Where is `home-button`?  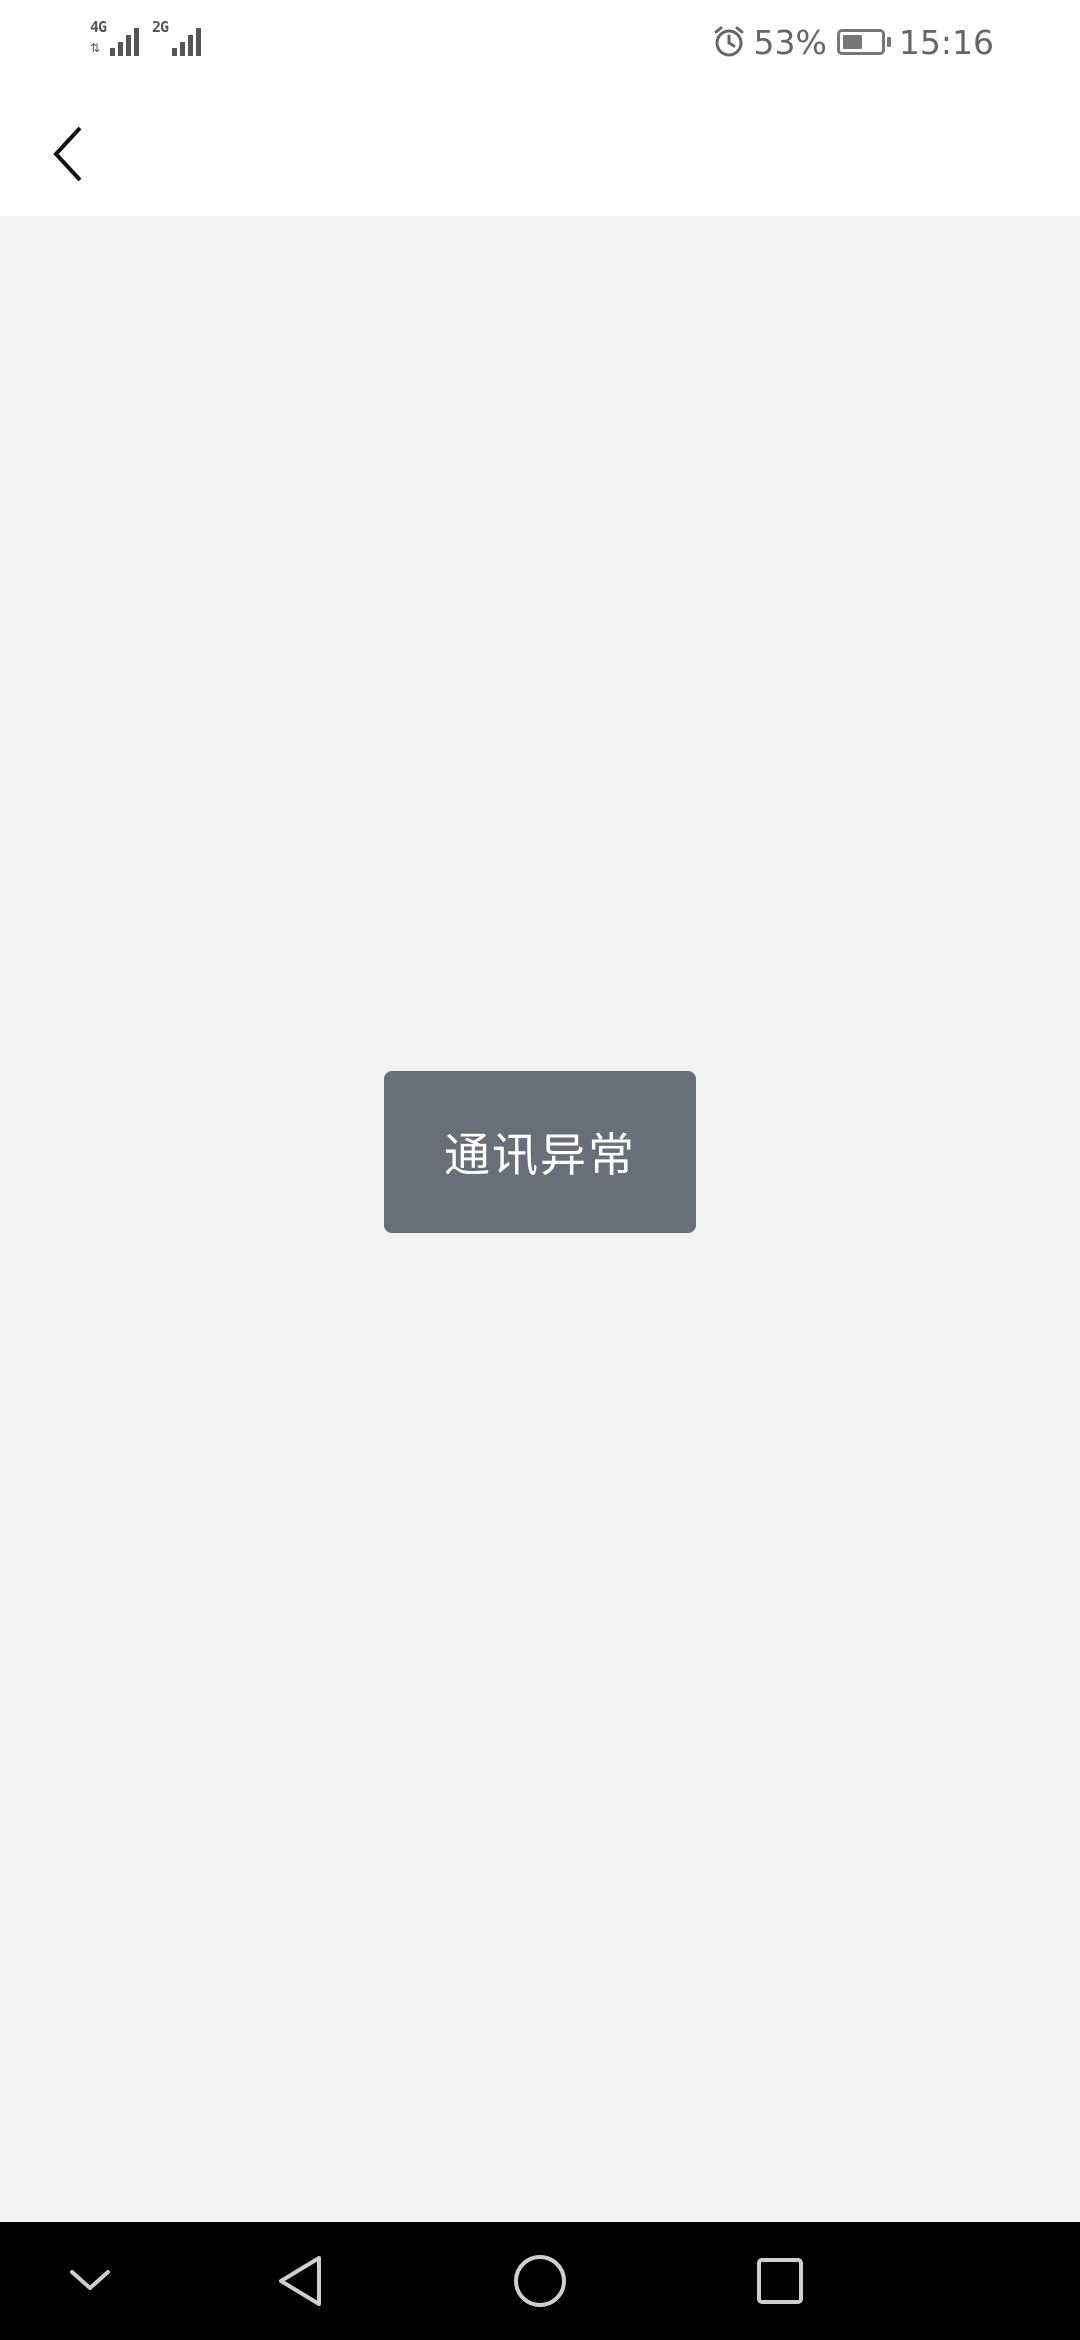
home-button is located at coordinates (540, 2281).